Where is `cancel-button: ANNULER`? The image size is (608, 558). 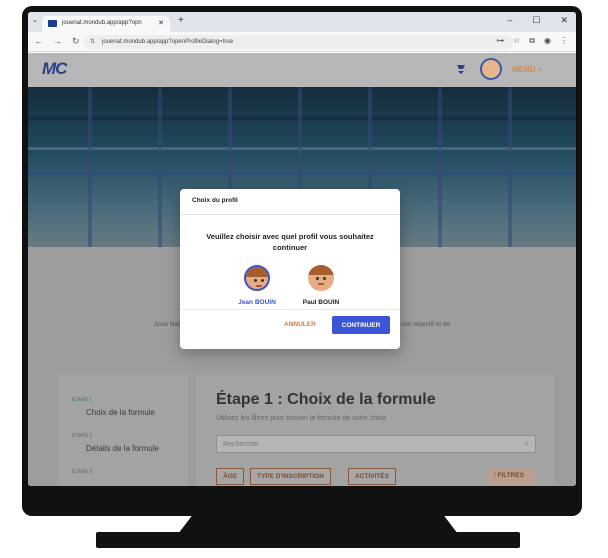
cancel-button: ANNULER is located at coordinates (300, 324).